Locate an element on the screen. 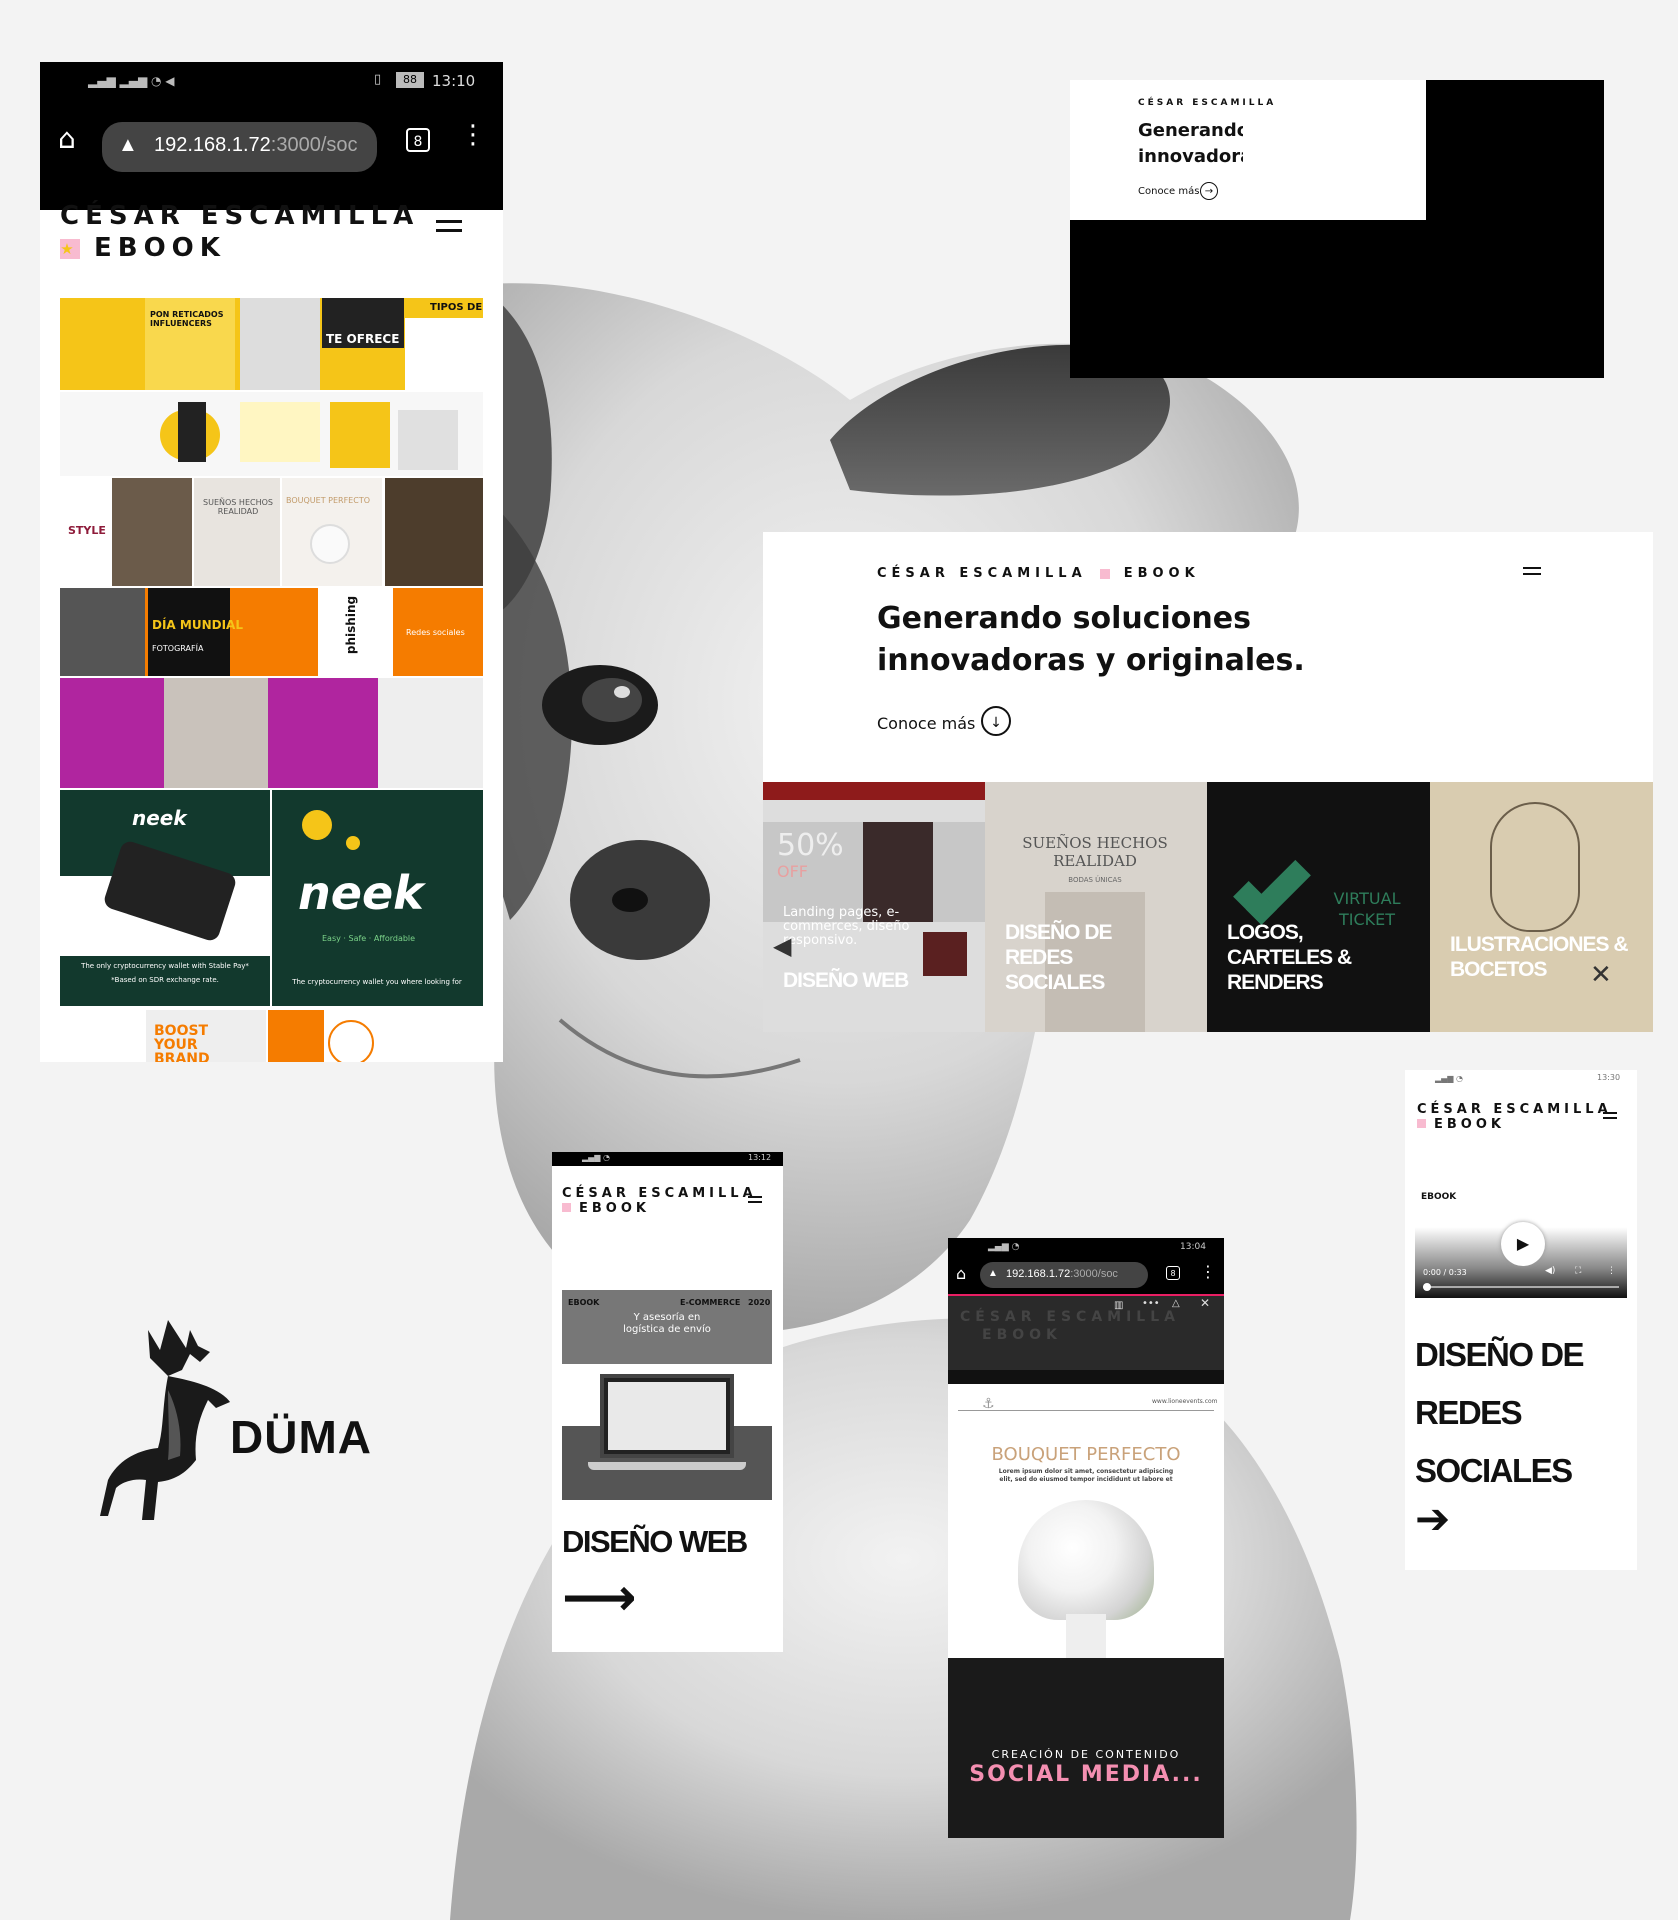  warning-icon: ▲ is located at coordinates (993, 1273).